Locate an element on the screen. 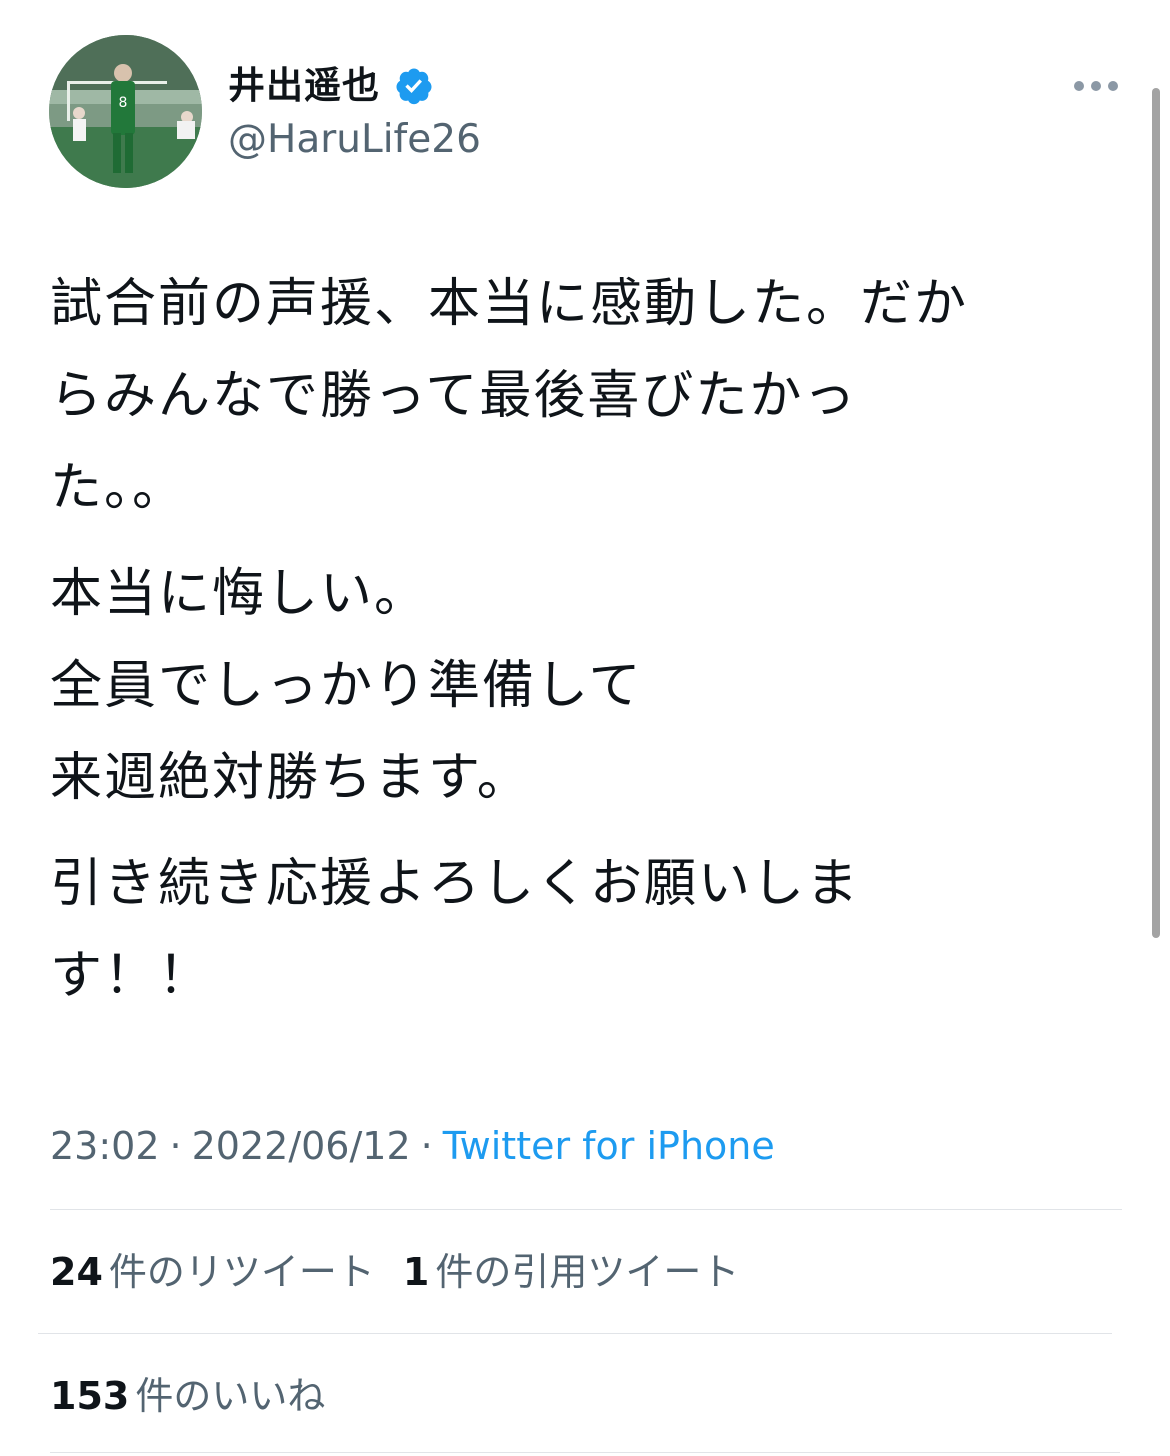 Image resolution: width=1170 pixels, height=1456 pixels. likes-stats-row: 153 件のいいね is located at coordinates (187, 1396).